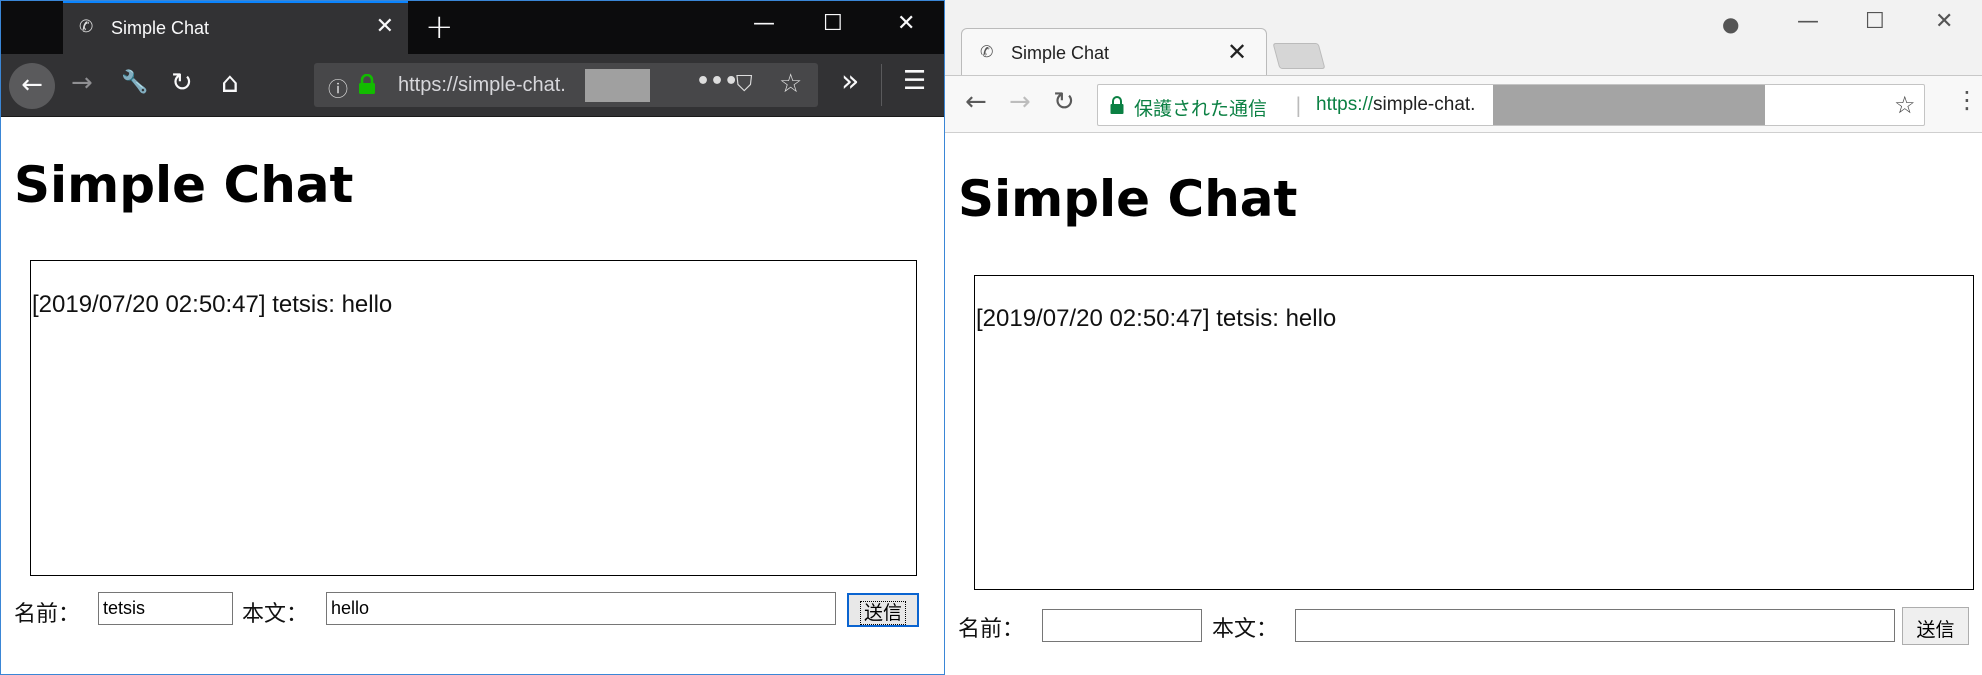 The width and height of the screenshot is (1982, 675). Describe the element at coordinates (914, 81) in the screenshot. I see `hamburger-menu-icon: ☰` at that location.